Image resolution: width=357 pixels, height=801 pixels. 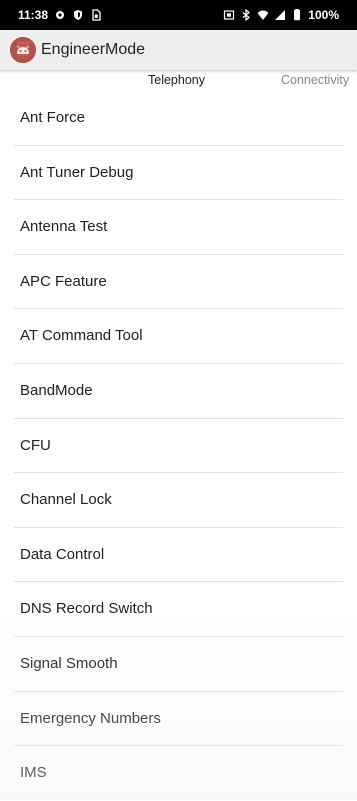 What do you see at coordinates (178, 773) in the screenshot?
I see `list-item-ims: IMS` at bounding box center [178, 773].